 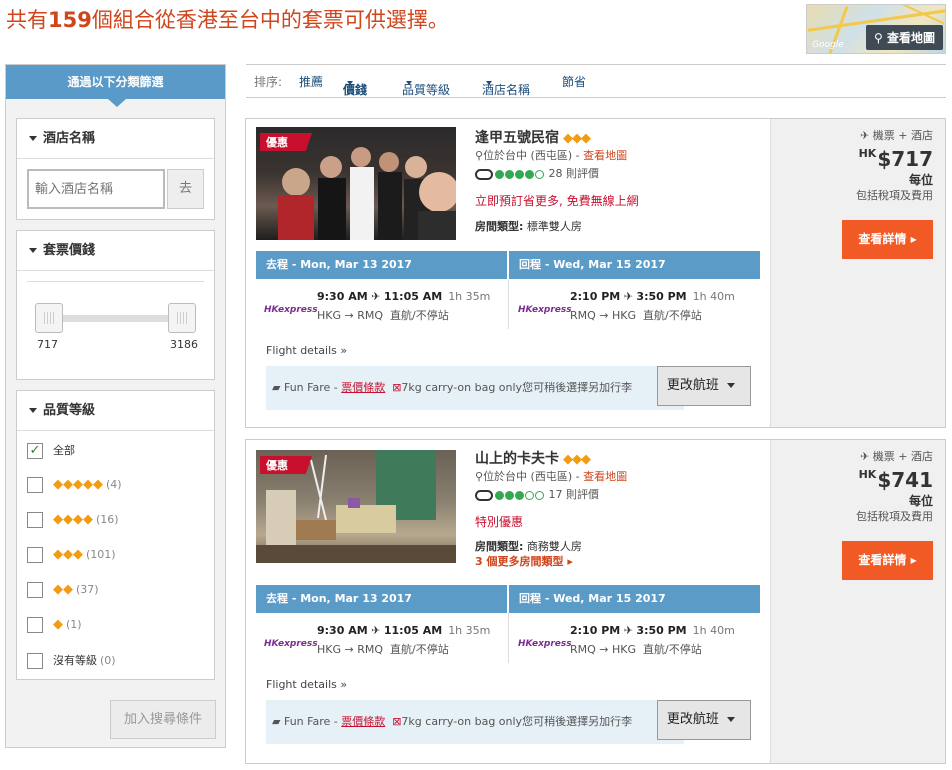 I want to click on sort-recommended: 推薦, so click(x=311, y=81).